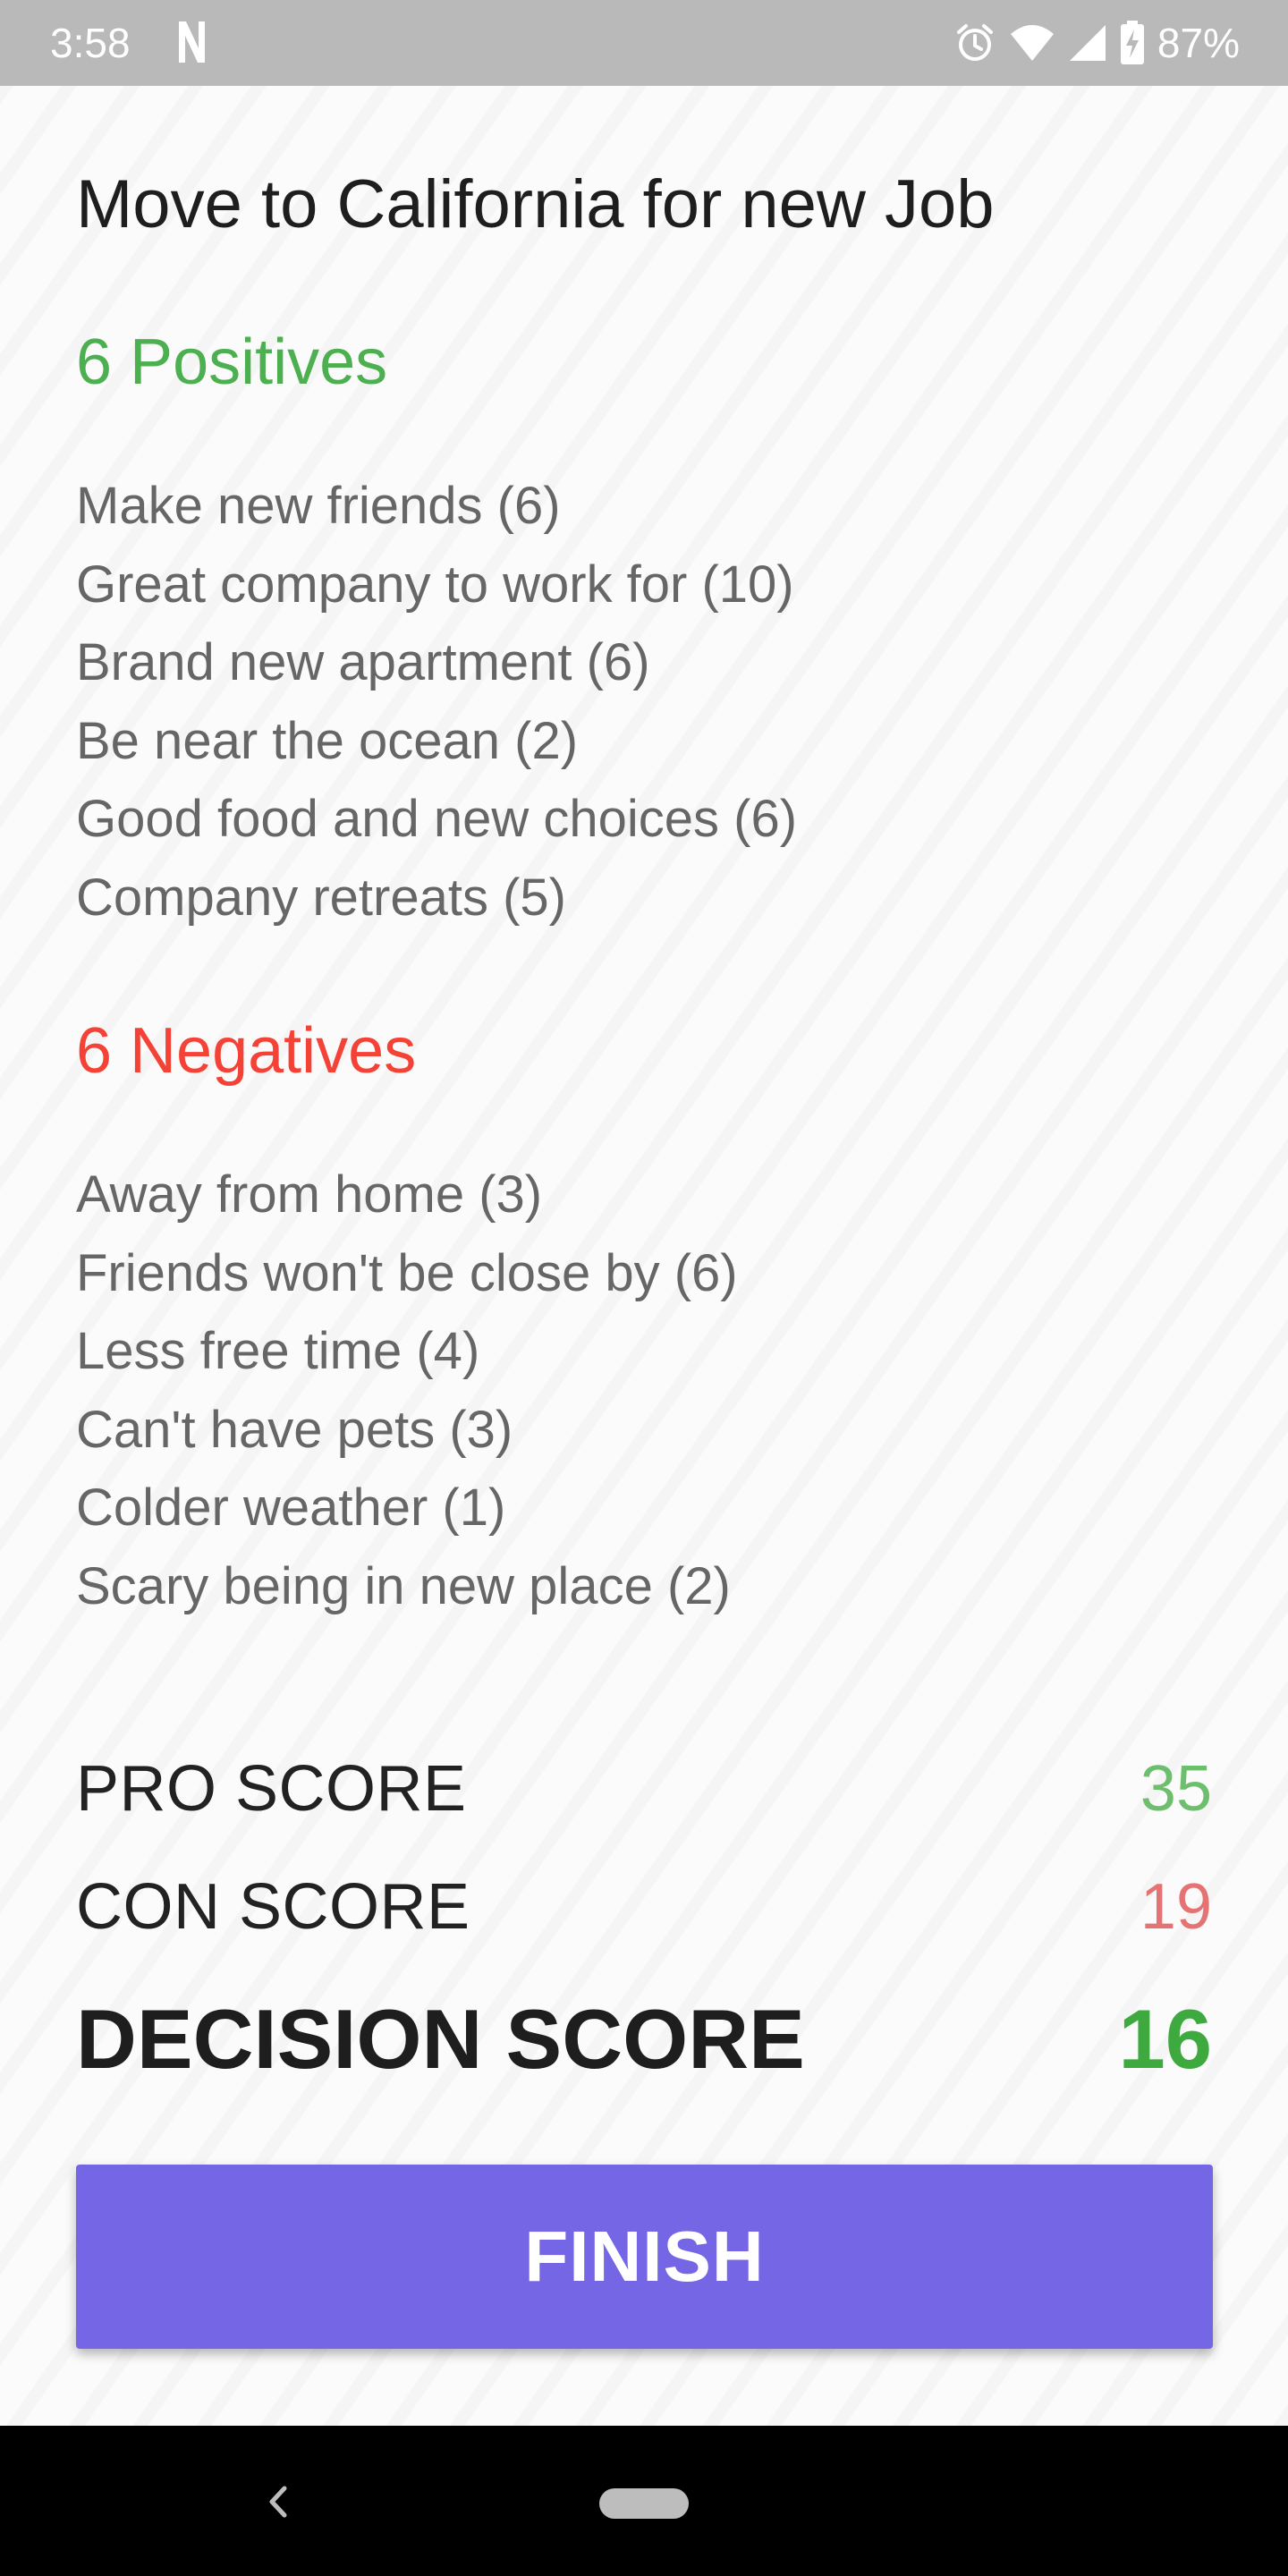 The height and width of the screenshot is (2576, 1288). Describe the element at coordinates (294, 1429) in the screenshot. I see `negative-item: Can't have pets (3)` at that location.